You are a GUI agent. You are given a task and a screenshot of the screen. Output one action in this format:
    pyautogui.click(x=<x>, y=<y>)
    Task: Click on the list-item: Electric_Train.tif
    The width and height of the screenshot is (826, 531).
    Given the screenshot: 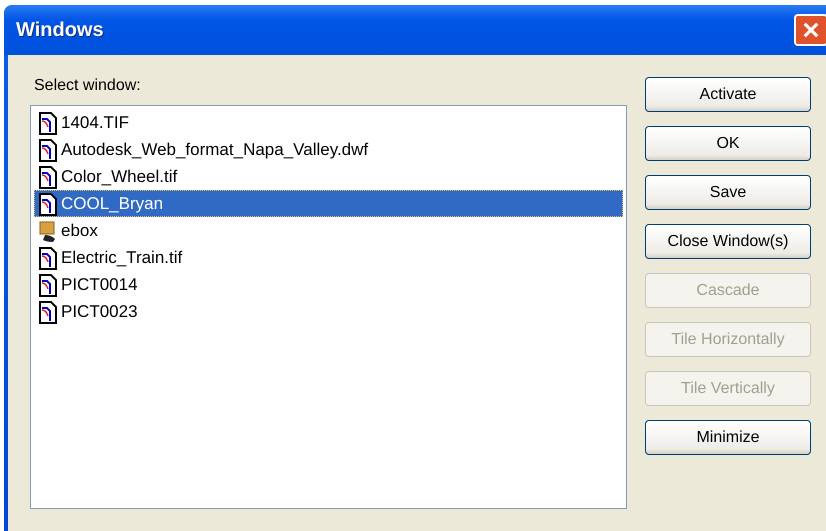 What is the action you would take?
    pyautogui.click(x=328, y=257)
    